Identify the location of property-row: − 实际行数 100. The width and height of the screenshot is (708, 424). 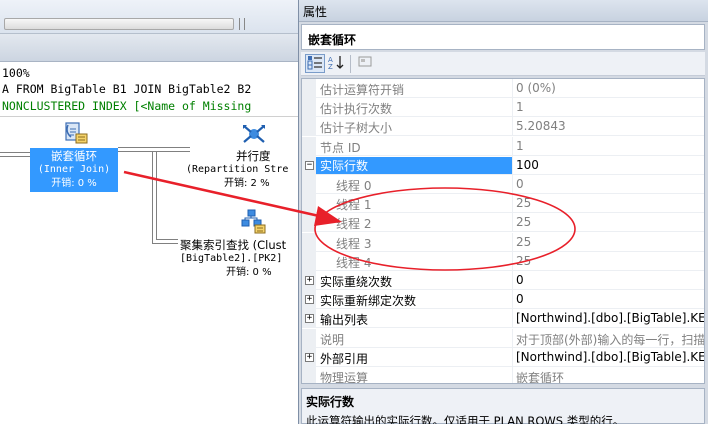
(503, 165).